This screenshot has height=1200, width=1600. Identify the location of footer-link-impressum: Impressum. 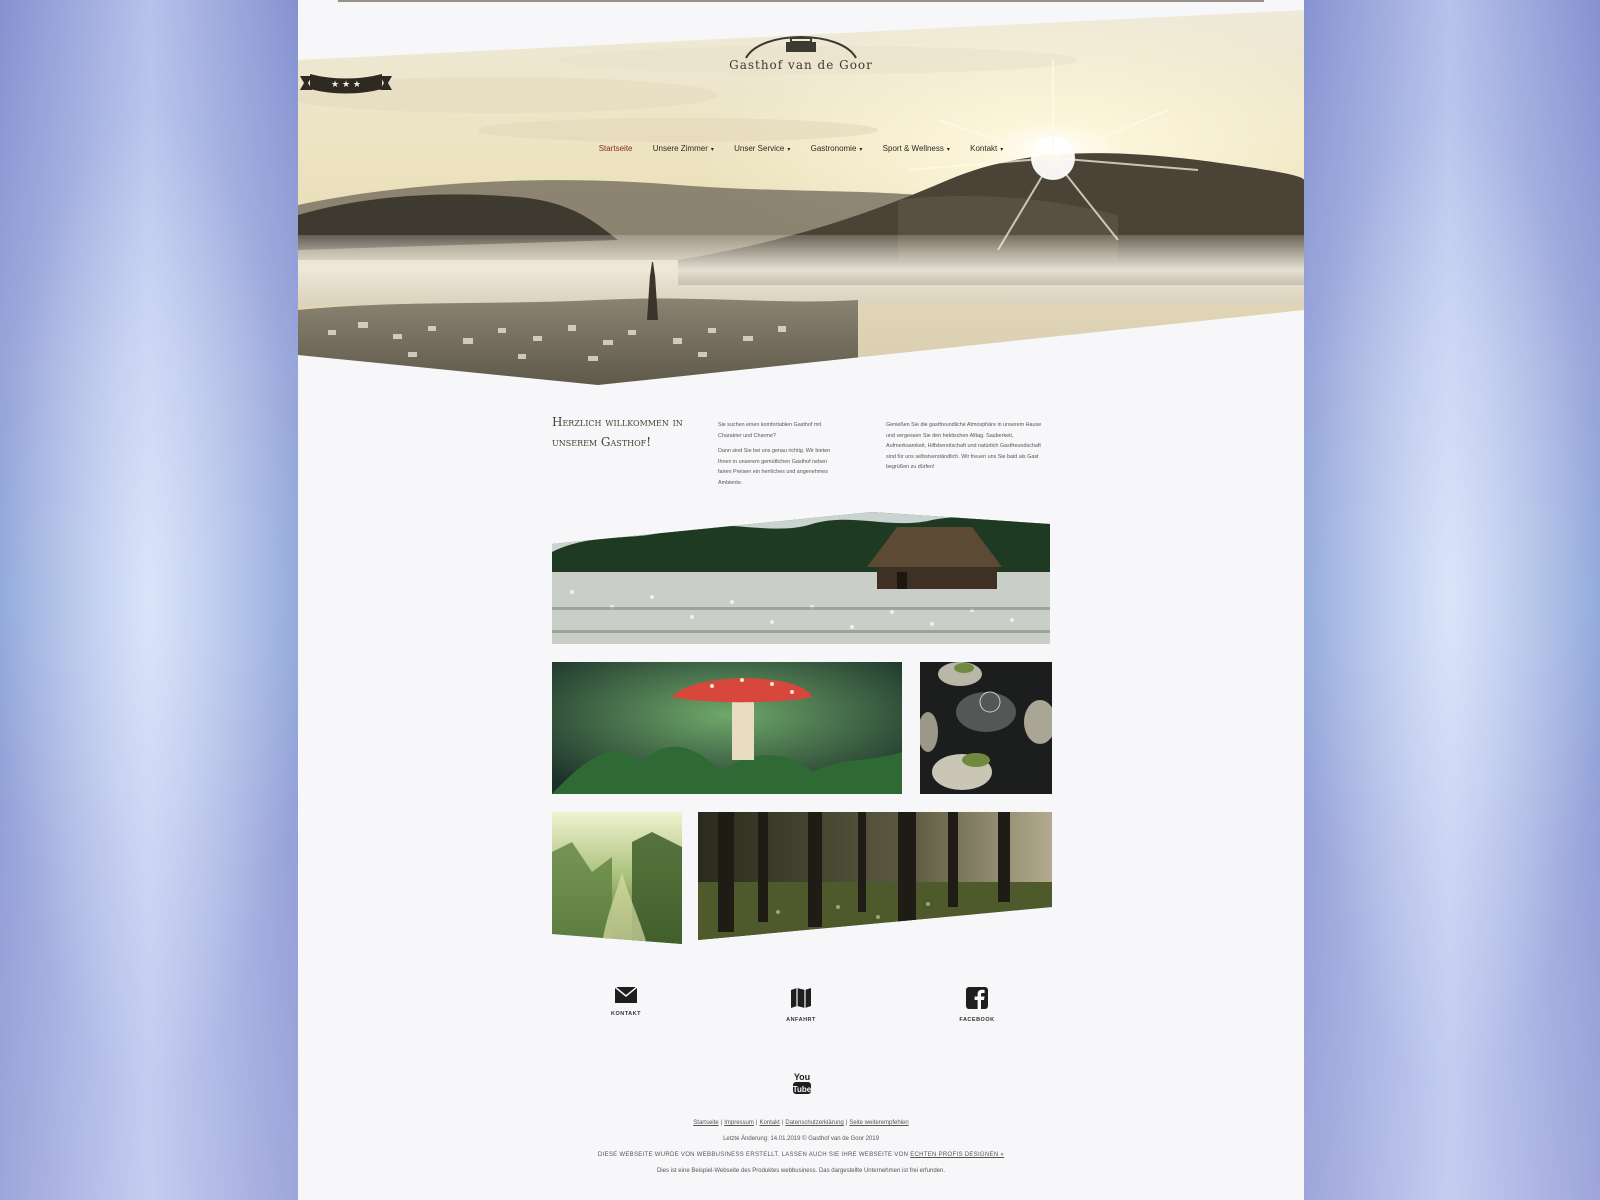
(739, 1123).